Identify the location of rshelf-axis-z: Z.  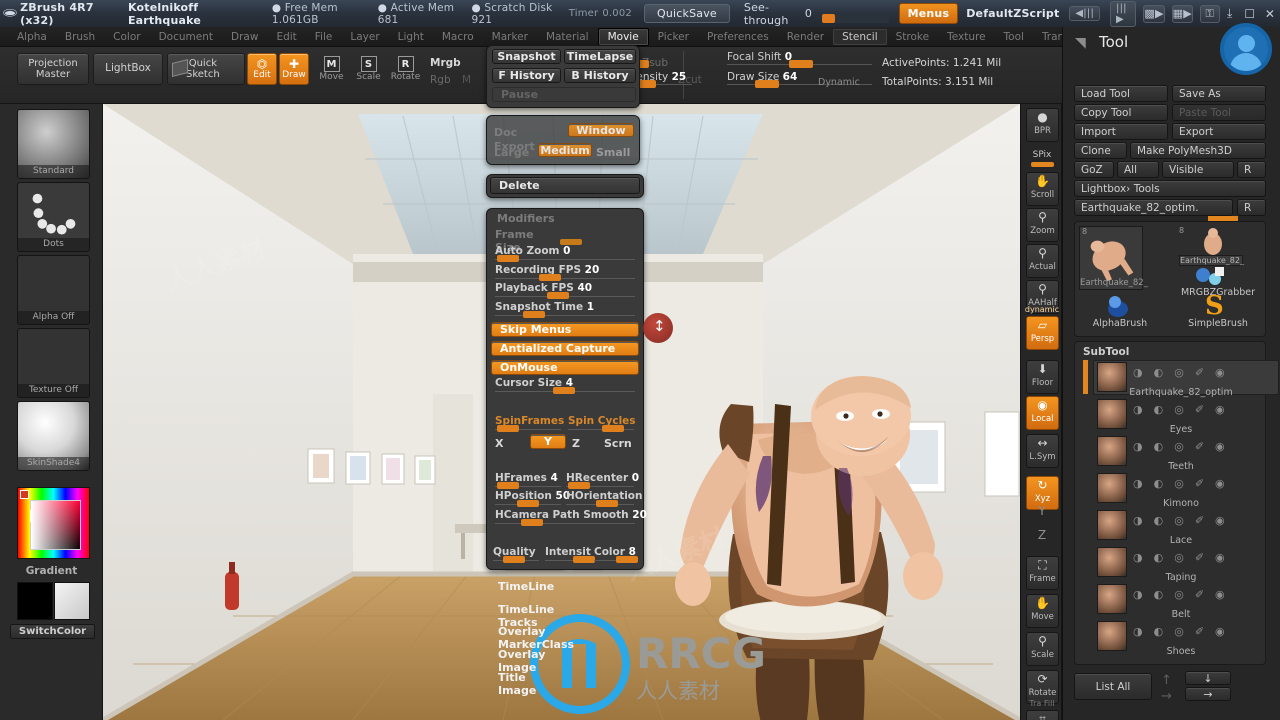
(1042, 535).